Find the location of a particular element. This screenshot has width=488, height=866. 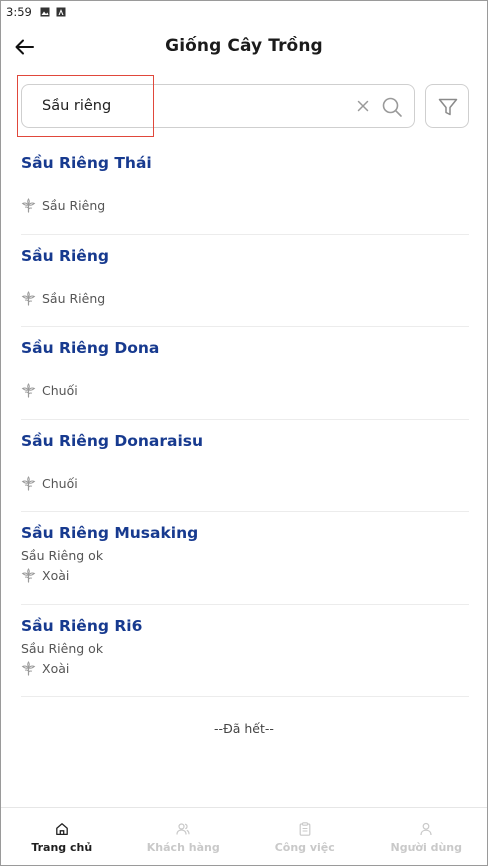

item-name: Sầu Riêng Ri6 is located at coordinates (82, 625).